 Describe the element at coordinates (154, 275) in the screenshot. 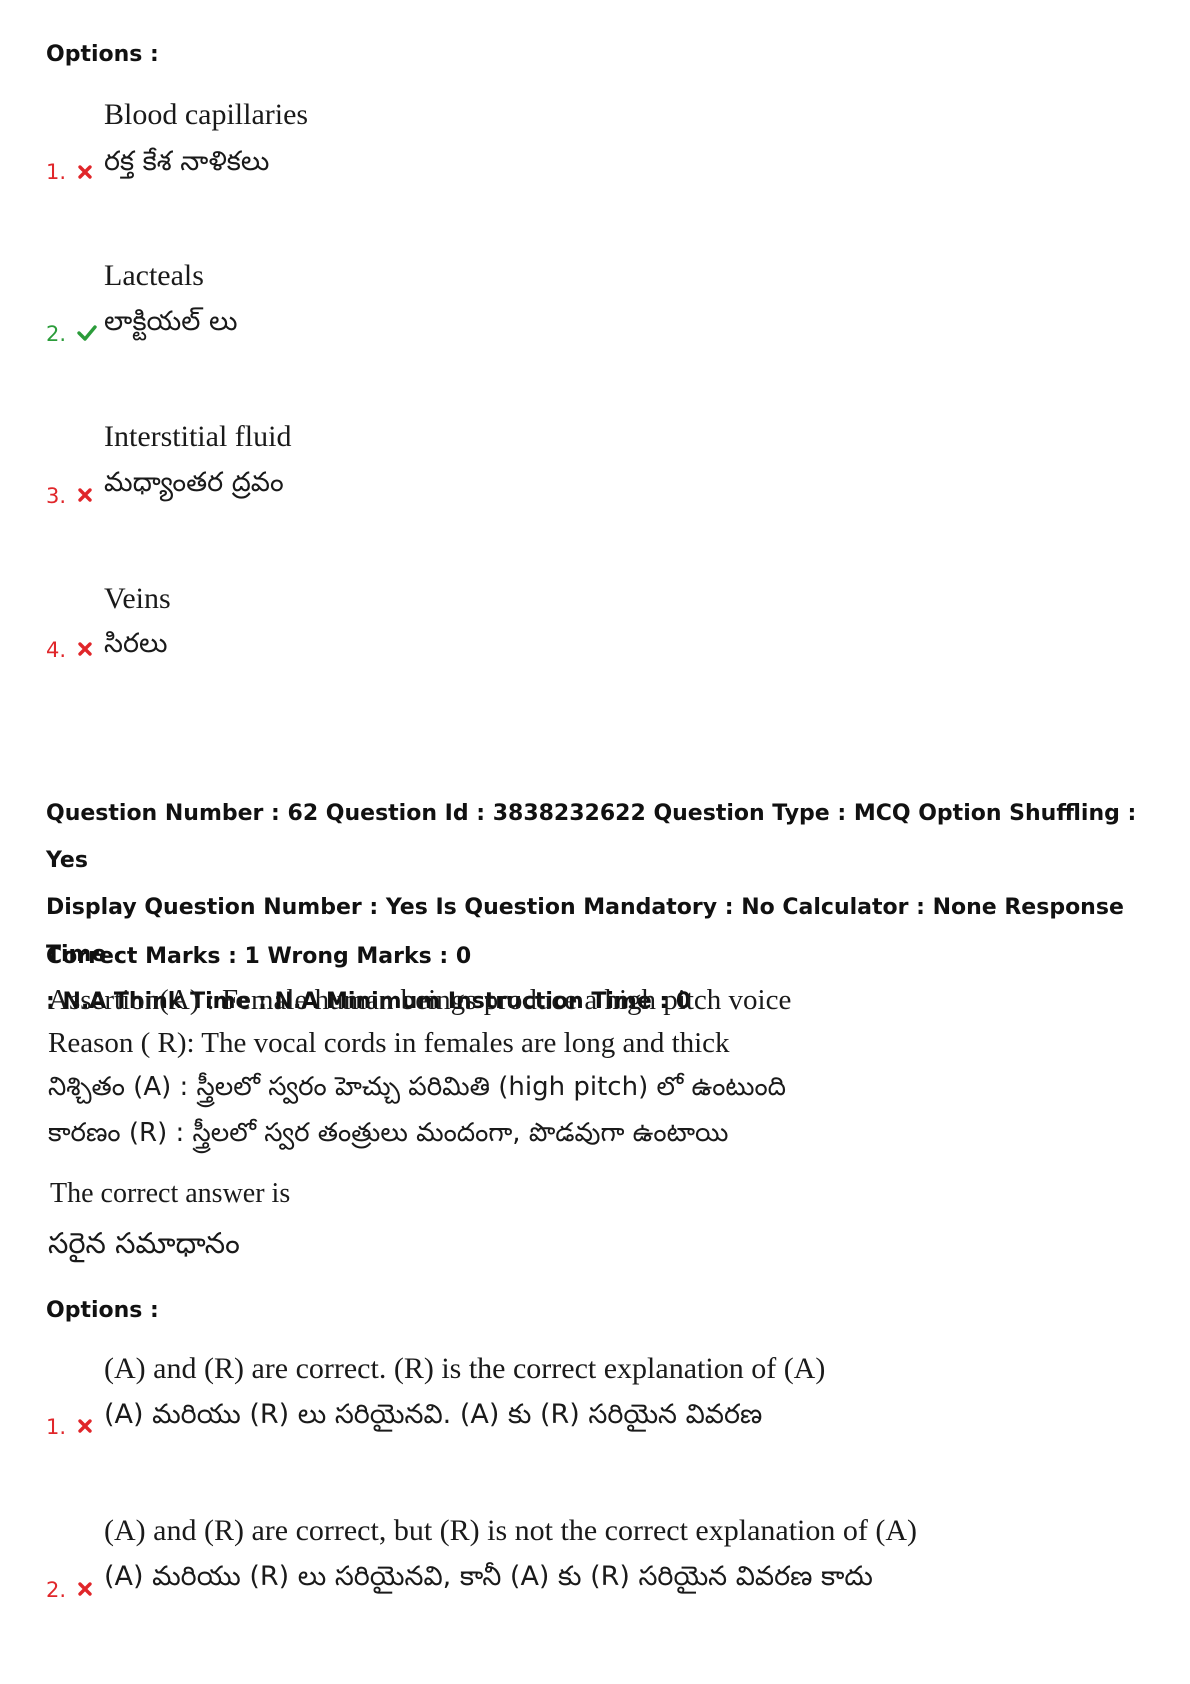

I see `option-english-text: Lacteals` at that location.